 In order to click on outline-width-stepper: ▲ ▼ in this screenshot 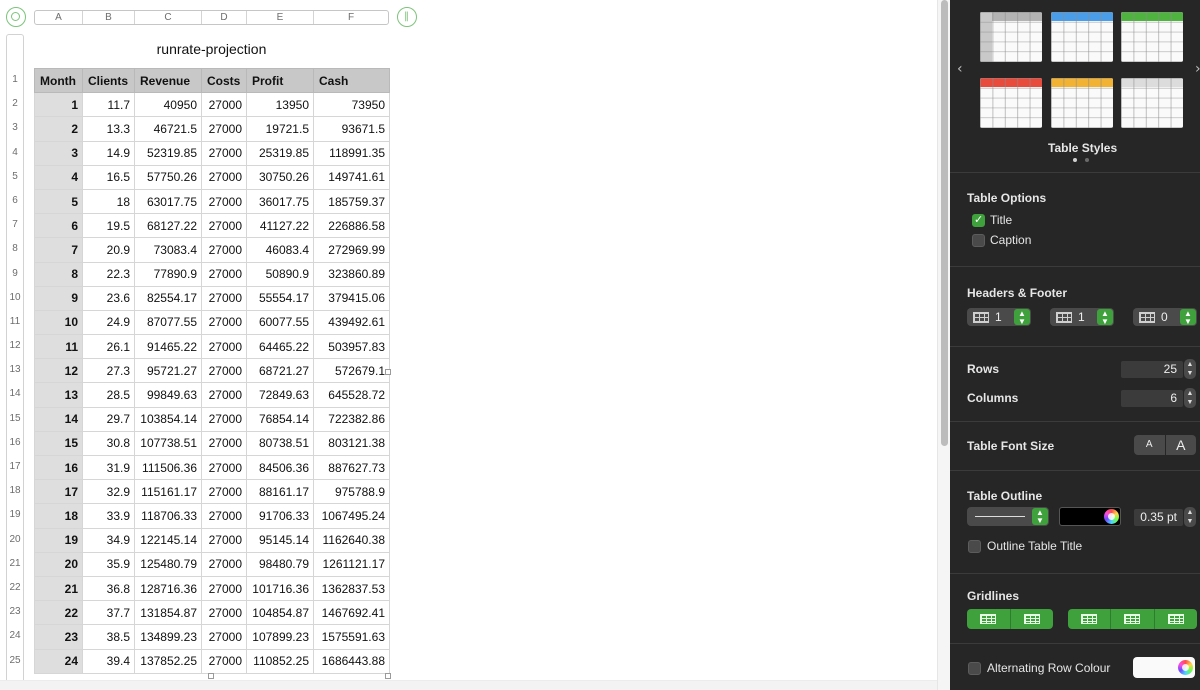, I will do `click(1190, 517)`.